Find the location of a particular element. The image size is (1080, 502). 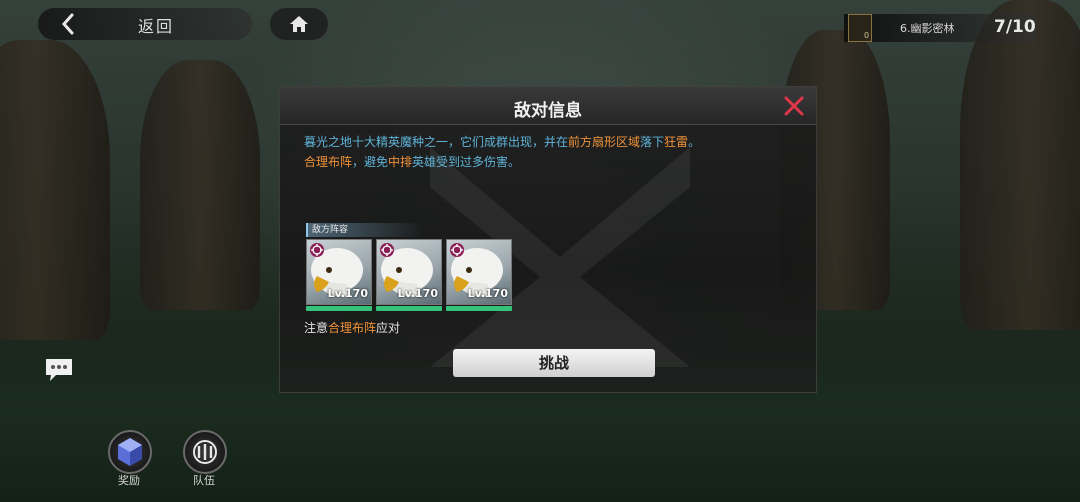

crystal-cube-icon is located at coordinates (130, 452).